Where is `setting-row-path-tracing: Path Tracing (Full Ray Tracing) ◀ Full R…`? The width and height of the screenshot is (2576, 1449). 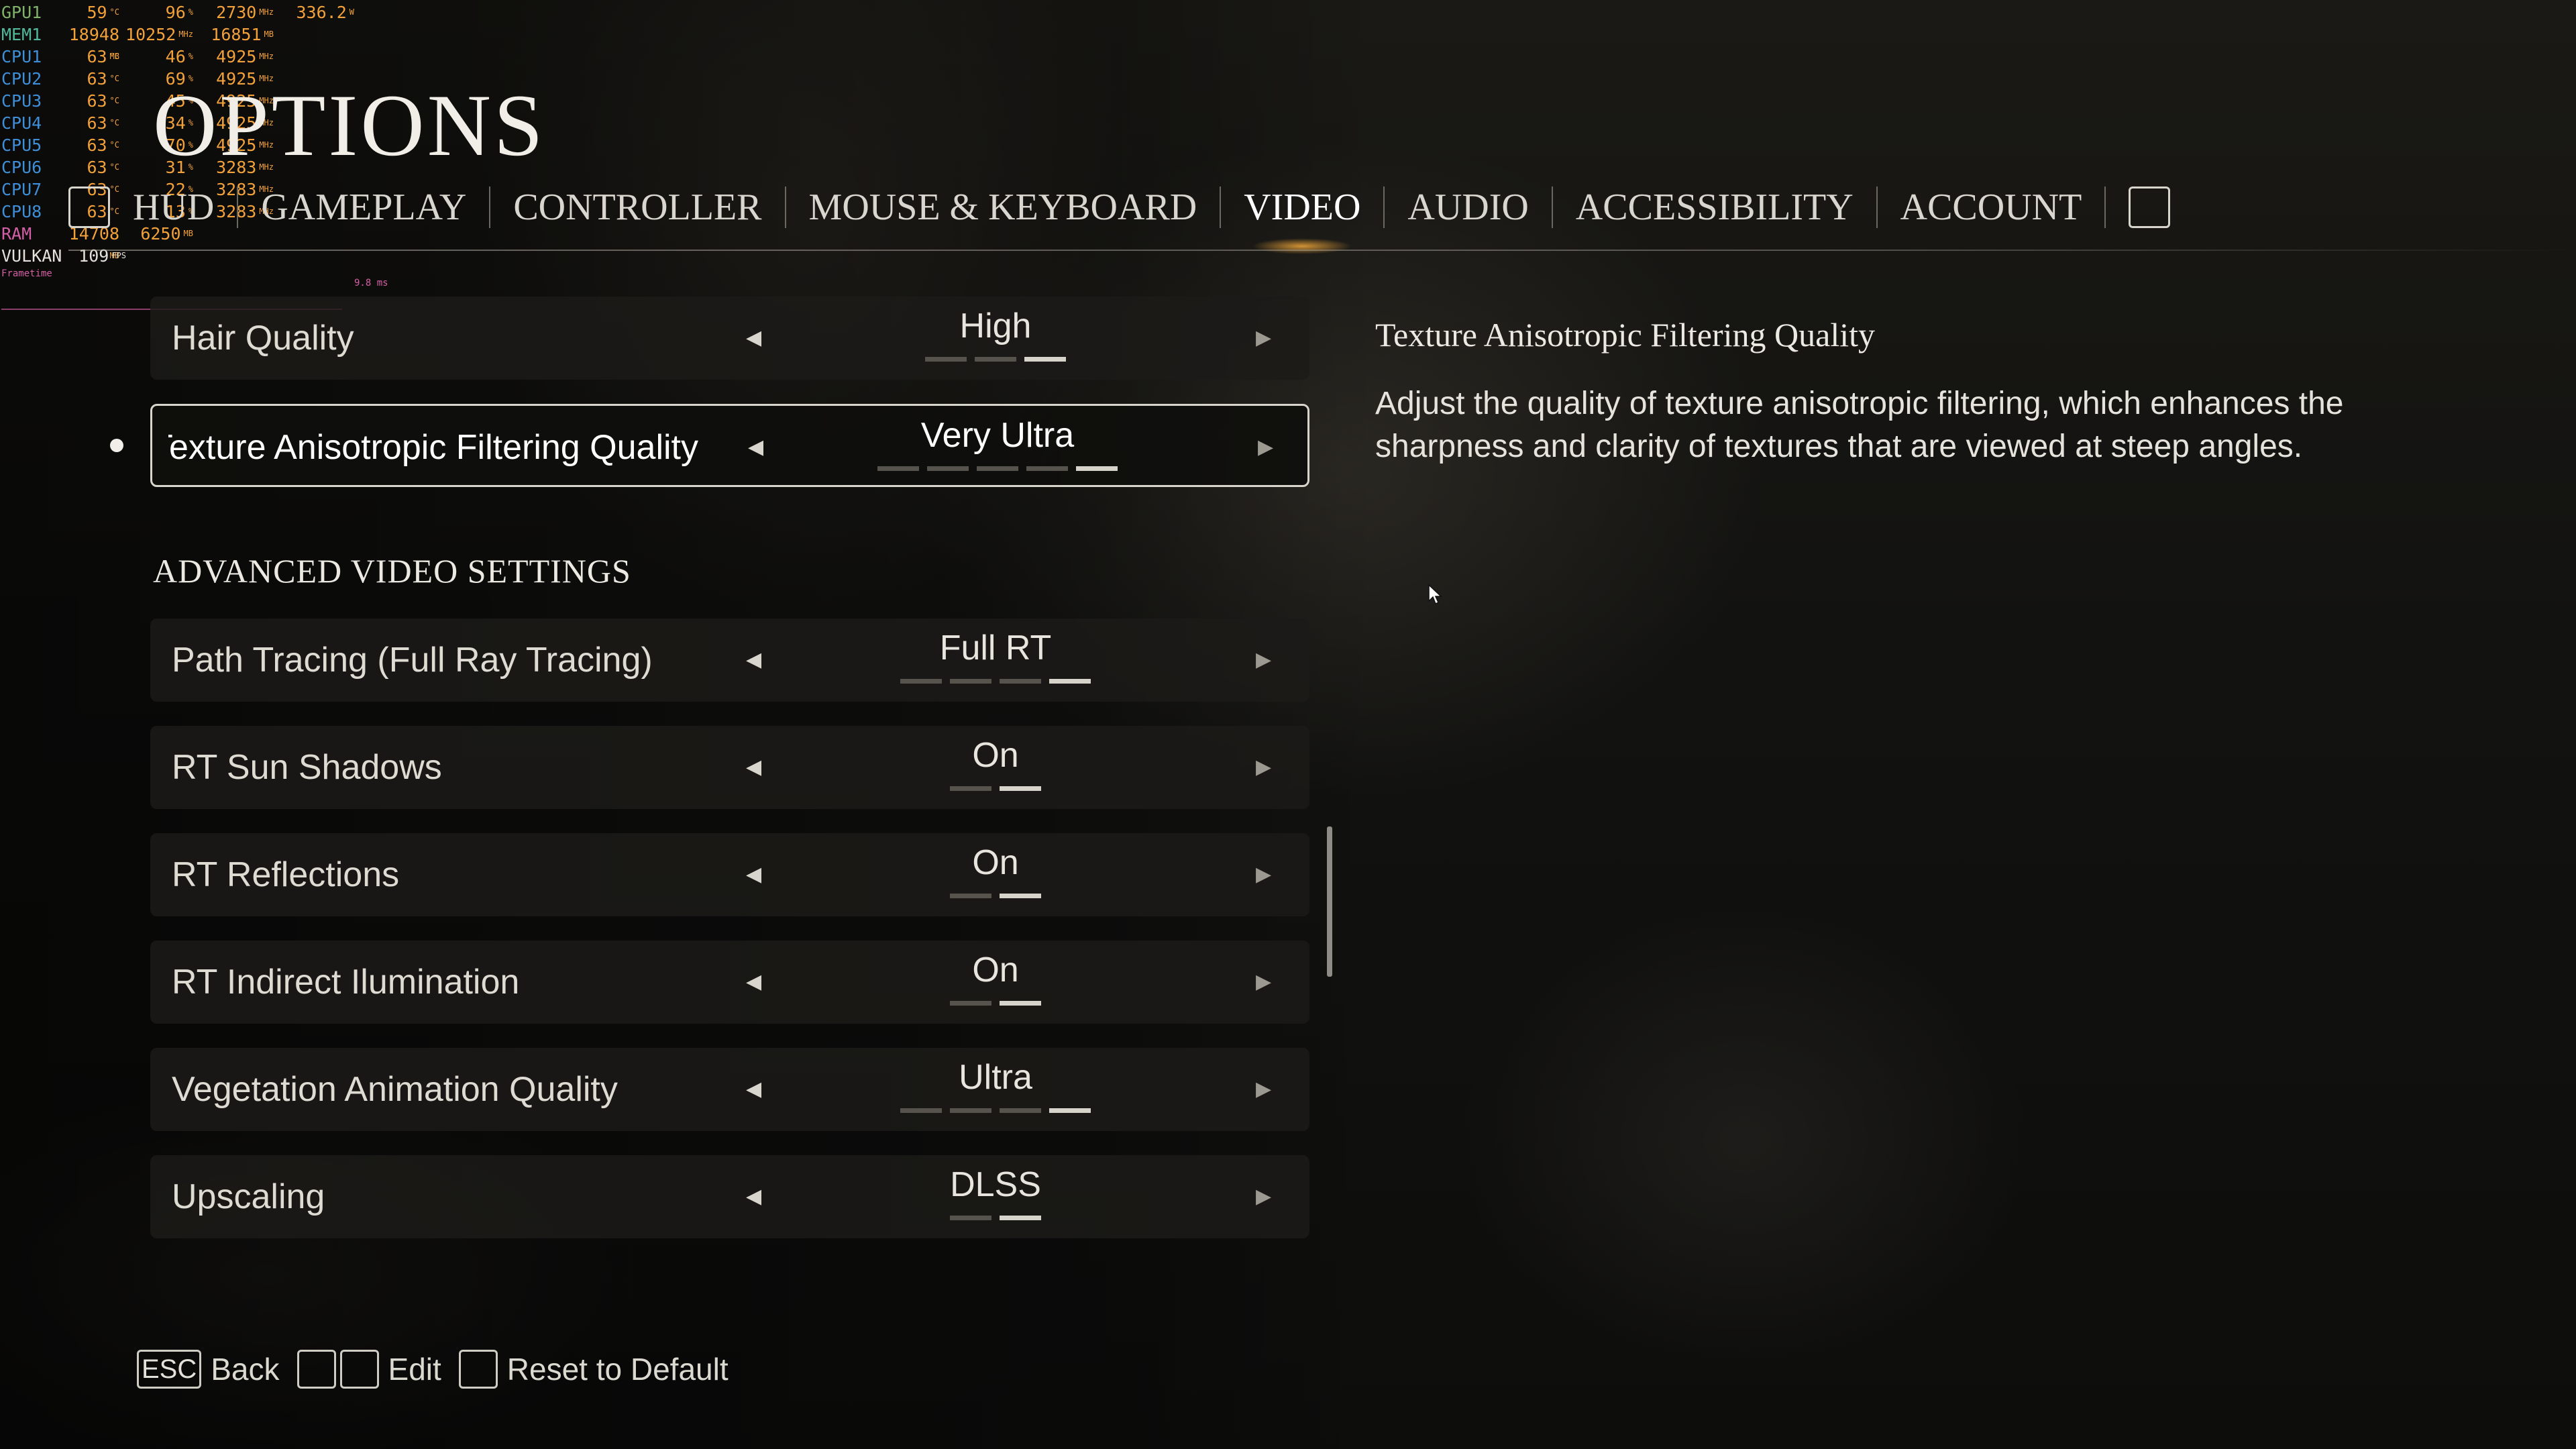 setting-row-path-tracing: Path Tracing (Full Ray Tracing) ◀ Full R… is located at coordinates (729, 660).